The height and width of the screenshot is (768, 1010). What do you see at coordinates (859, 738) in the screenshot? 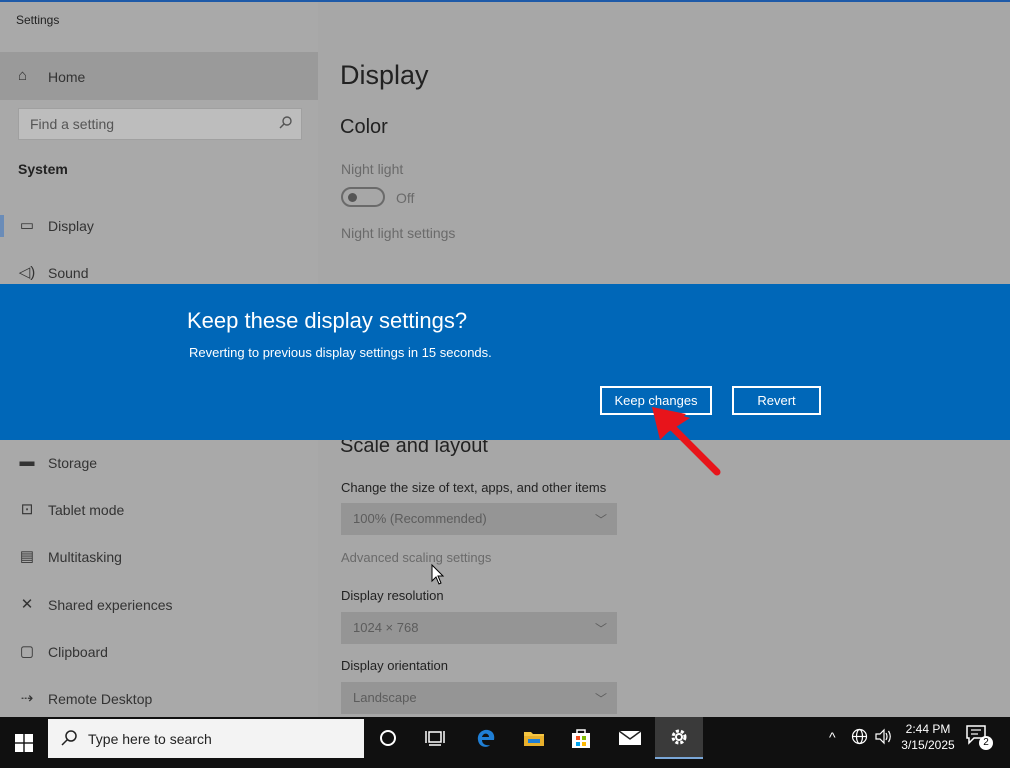
I see `network-icon` at bounding box center [859, 738].